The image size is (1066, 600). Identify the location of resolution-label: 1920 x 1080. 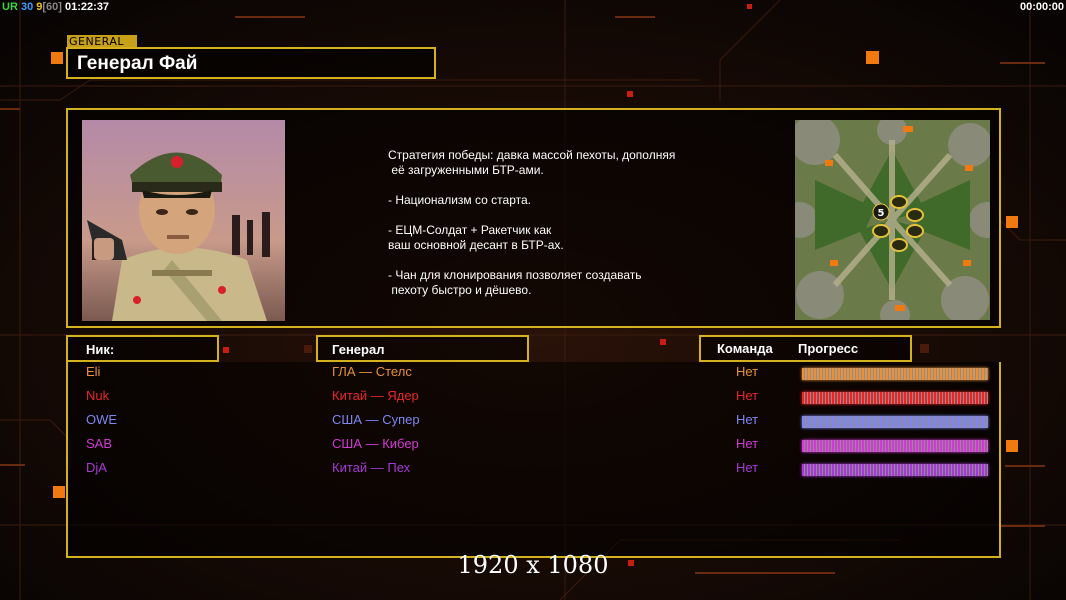
(533, 565).